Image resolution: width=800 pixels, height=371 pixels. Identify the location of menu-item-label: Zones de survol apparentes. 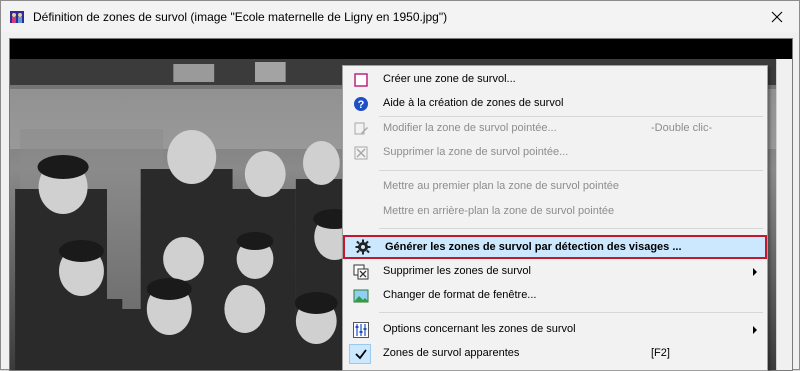
(451, 353).